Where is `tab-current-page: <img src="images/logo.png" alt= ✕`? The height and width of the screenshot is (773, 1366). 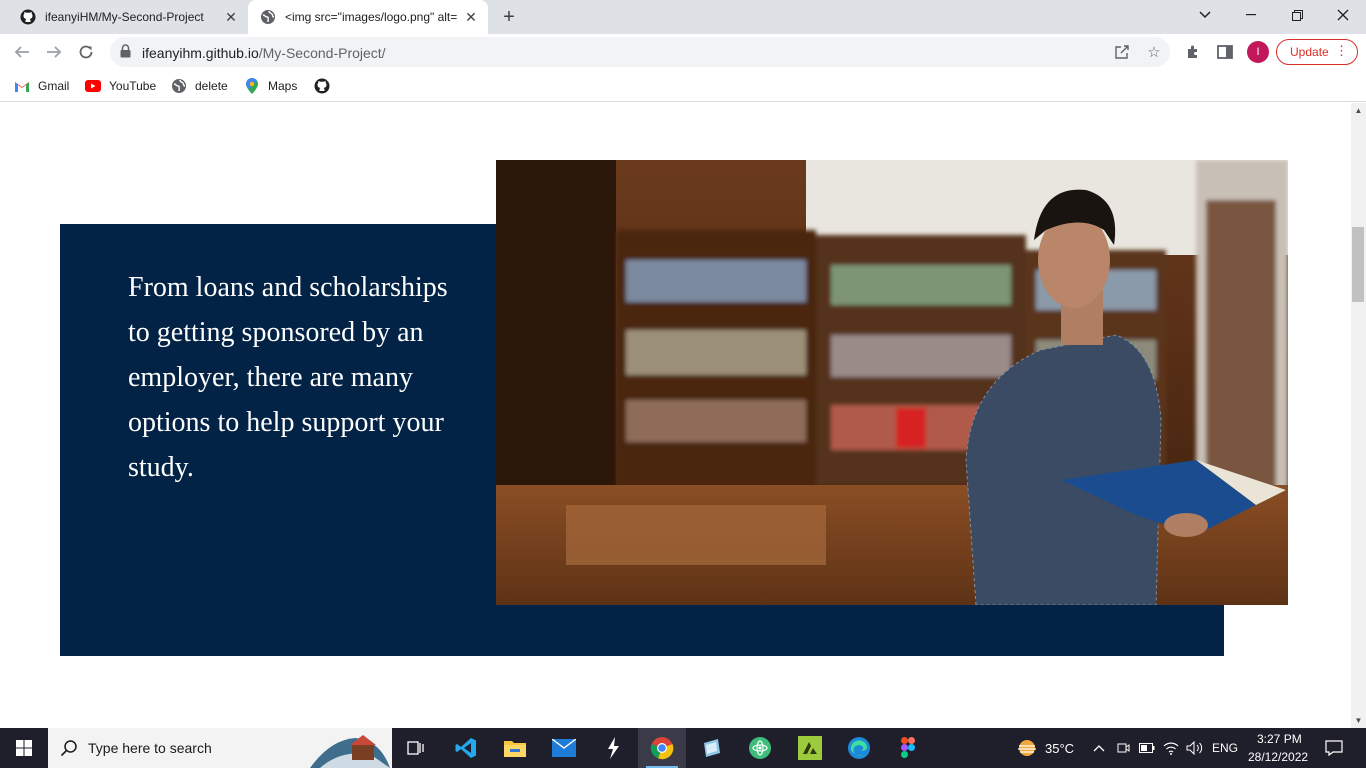
tab-current-page: <img src="images/logo.png" alt= ✕ is located at coordinates (368, 17).